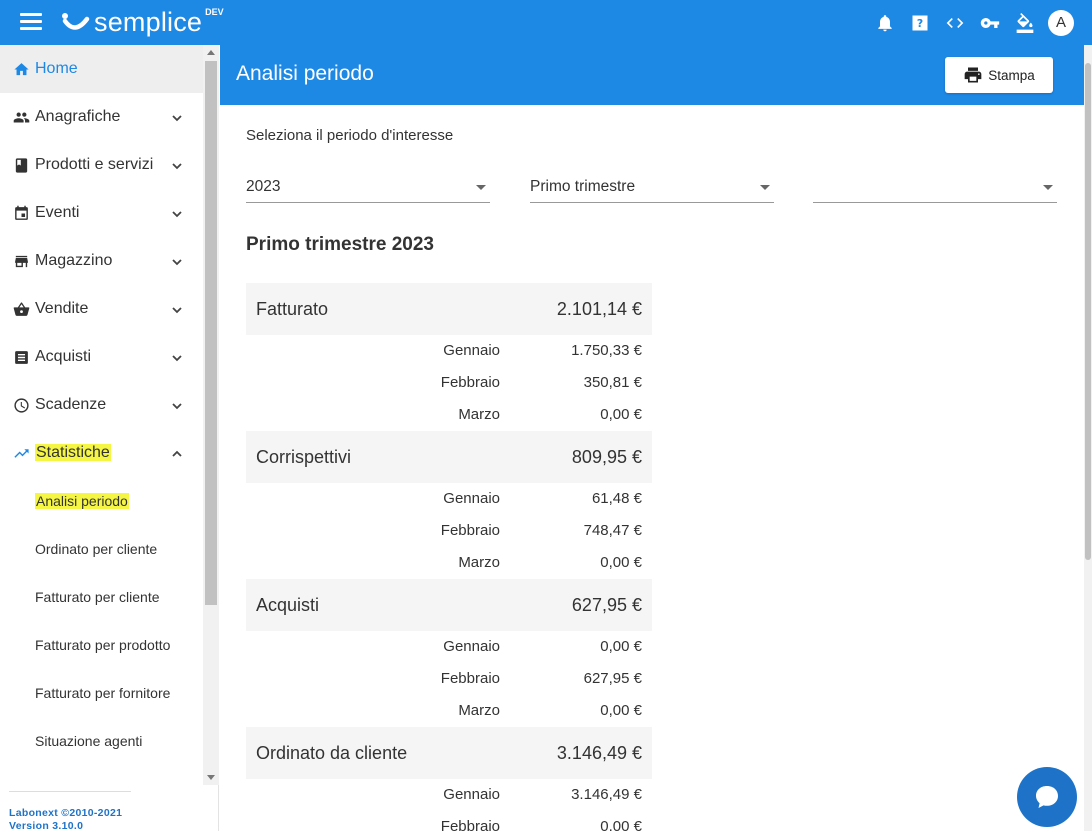 This screenshot has width=1092, height=833. Describe the element at coordinates (652, 75) in the screenshot. I see `page-header: Analisi periodo Stampa` at that location.